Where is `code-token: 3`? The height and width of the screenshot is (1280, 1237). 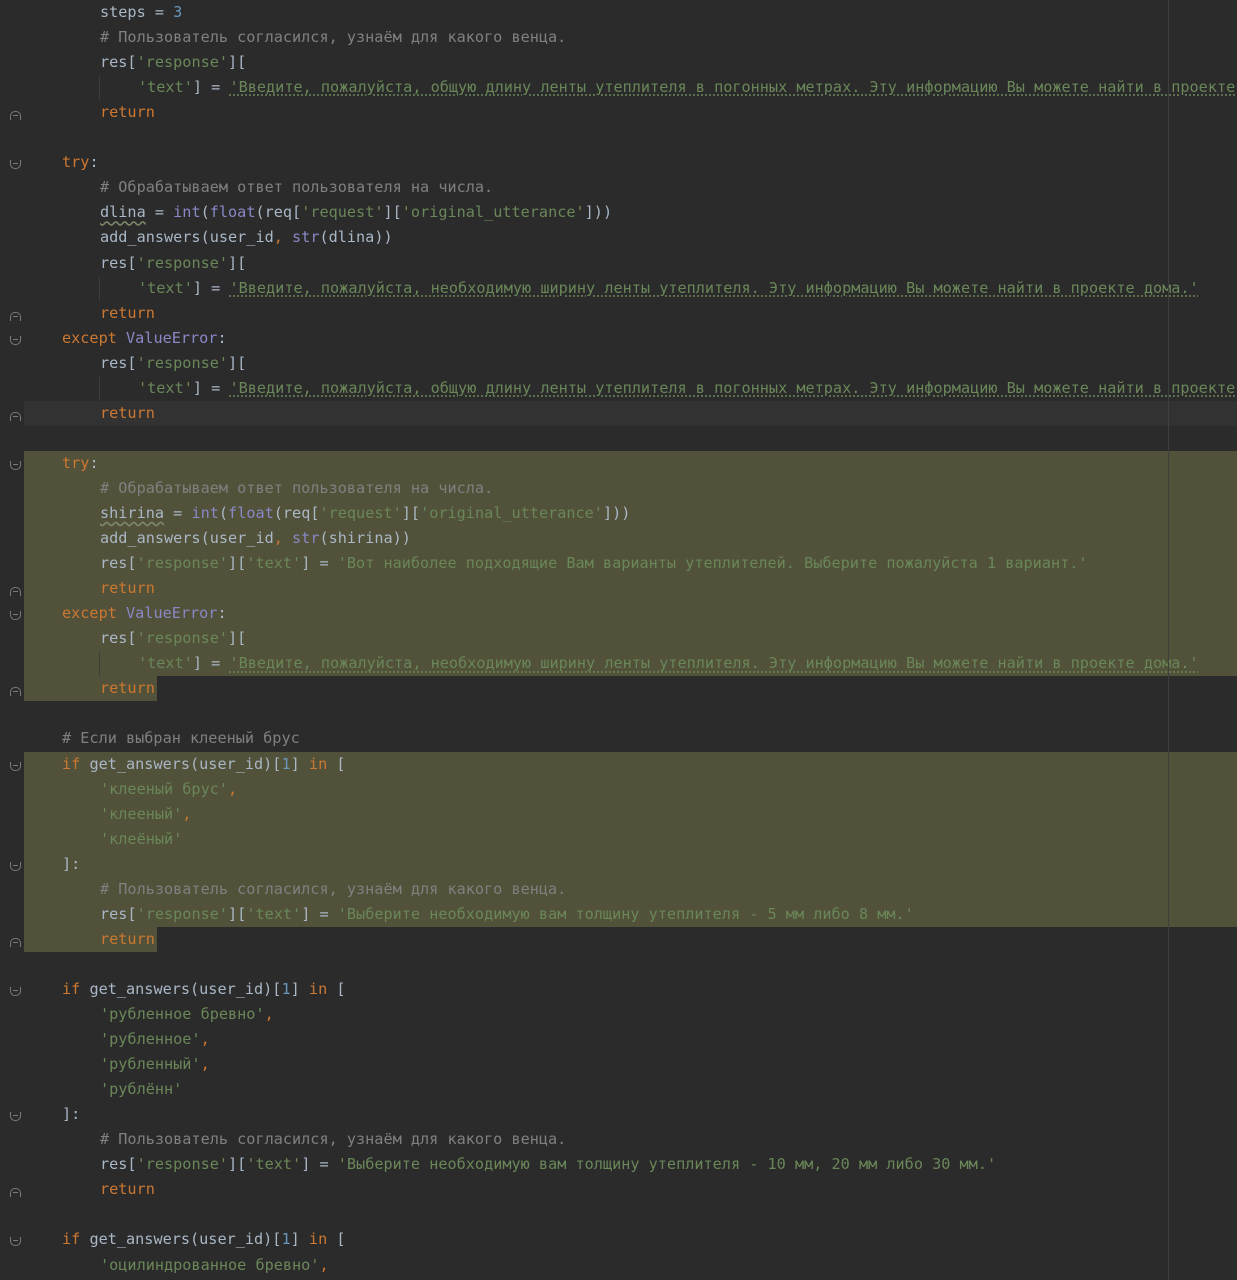
code-token: 3 is located at coordinates (178, 12).